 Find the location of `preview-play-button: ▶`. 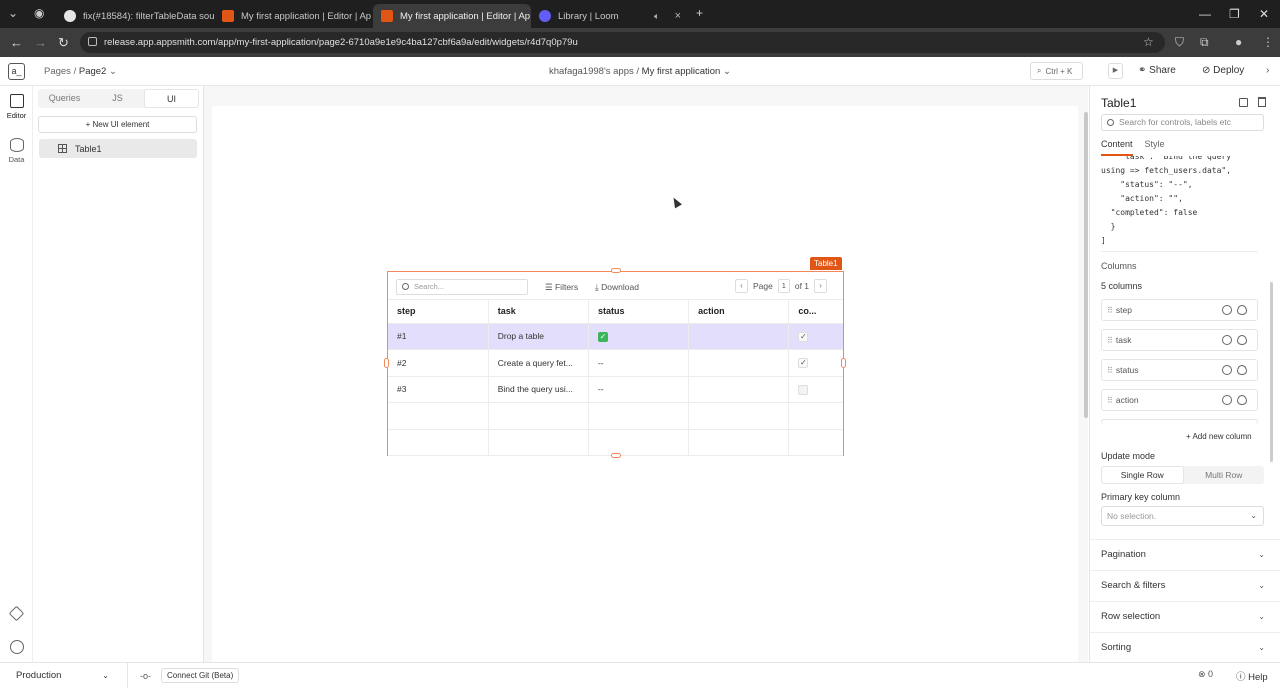

preview-play-button: ▶ is located at coordinates (1115, 71).